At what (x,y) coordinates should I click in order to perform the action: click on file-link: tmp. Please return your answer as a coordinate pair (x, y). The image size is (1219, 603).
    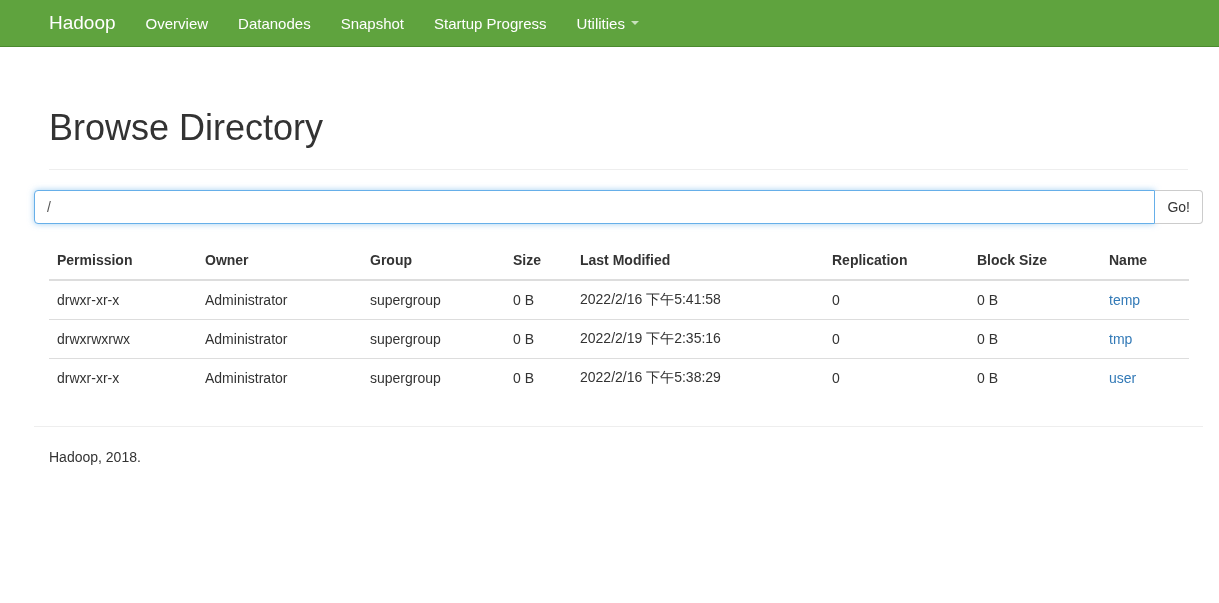
    Looking at the image, I should click on (1121, 339).